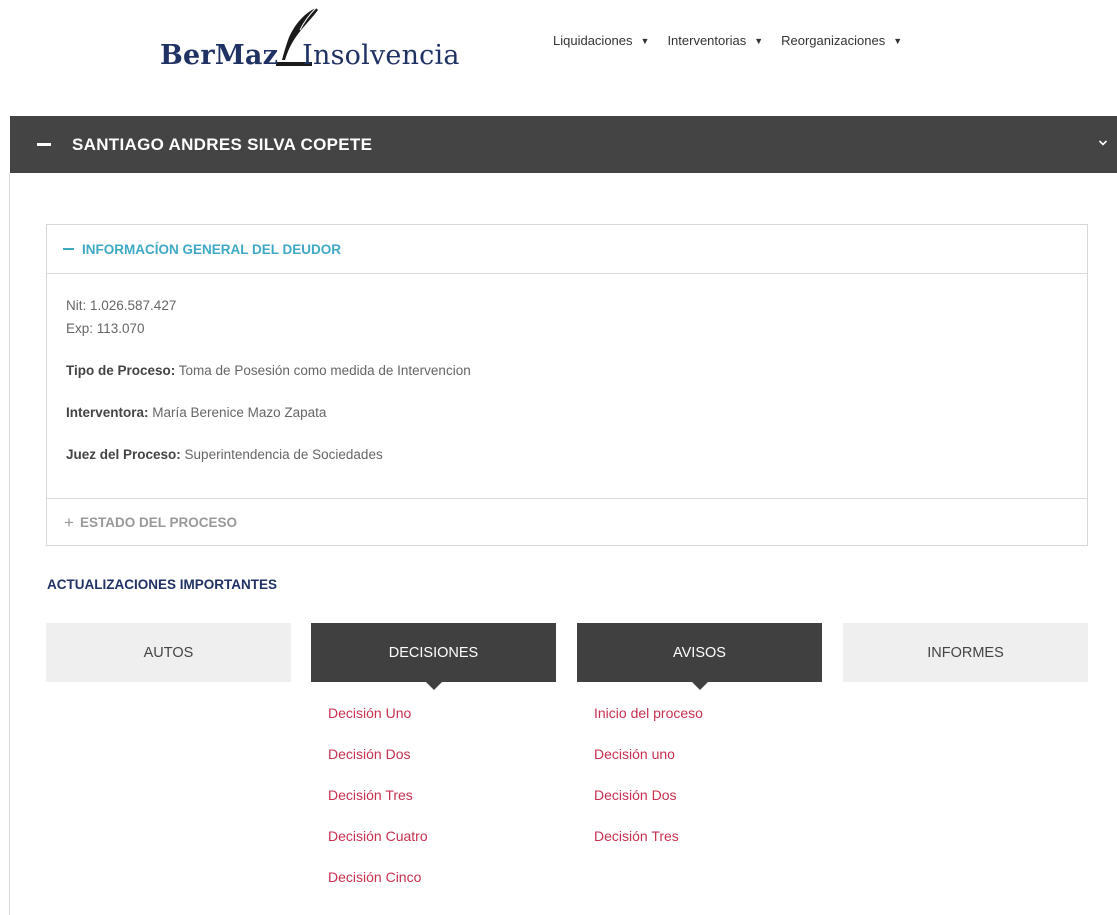 This screenshot has width=1117, height=915. Describe the element at coordinates (123, 454) in the screenshot. I see `juez-proceso-label: Juez del Proceso:` at that location.